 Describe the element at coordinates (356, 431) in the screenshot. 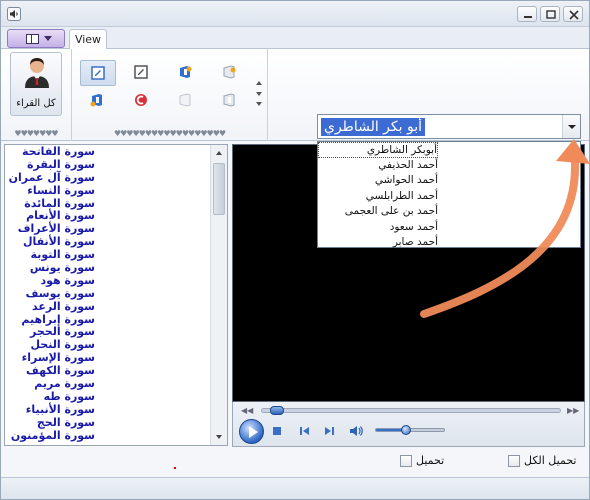

I see `volume-icon` at that location.